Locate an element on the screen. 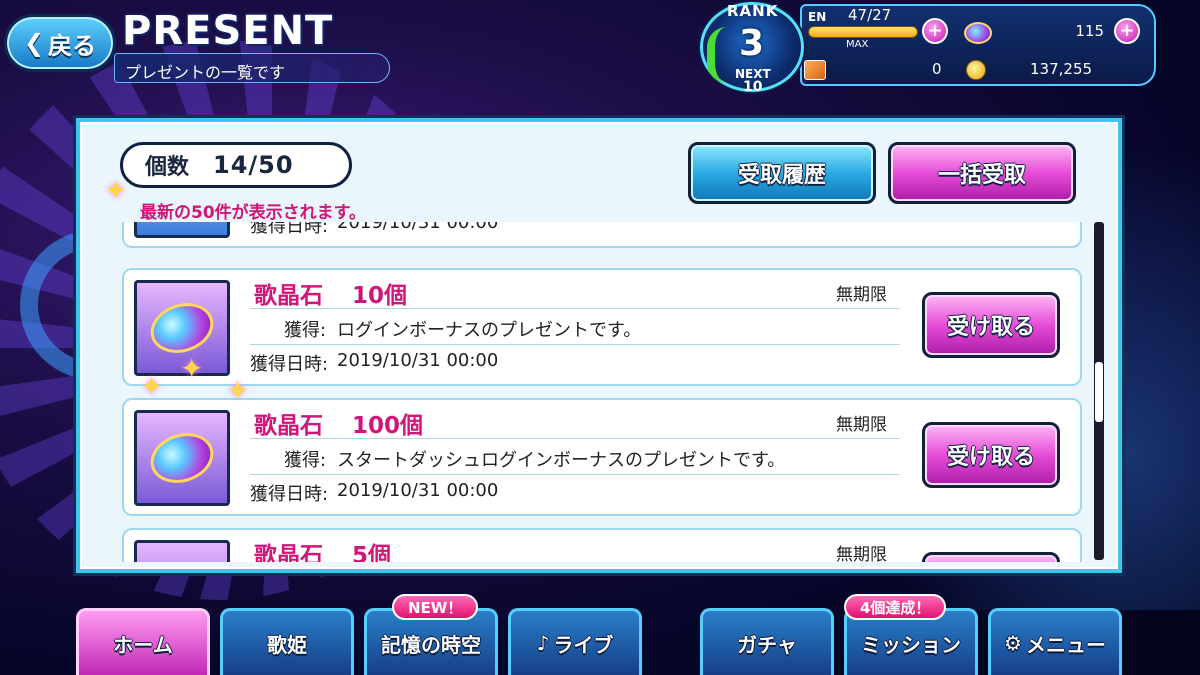 This screenshot has width=1200, height=675. nav-gacha-label: ガチャ is located at coordinates (767, 644).